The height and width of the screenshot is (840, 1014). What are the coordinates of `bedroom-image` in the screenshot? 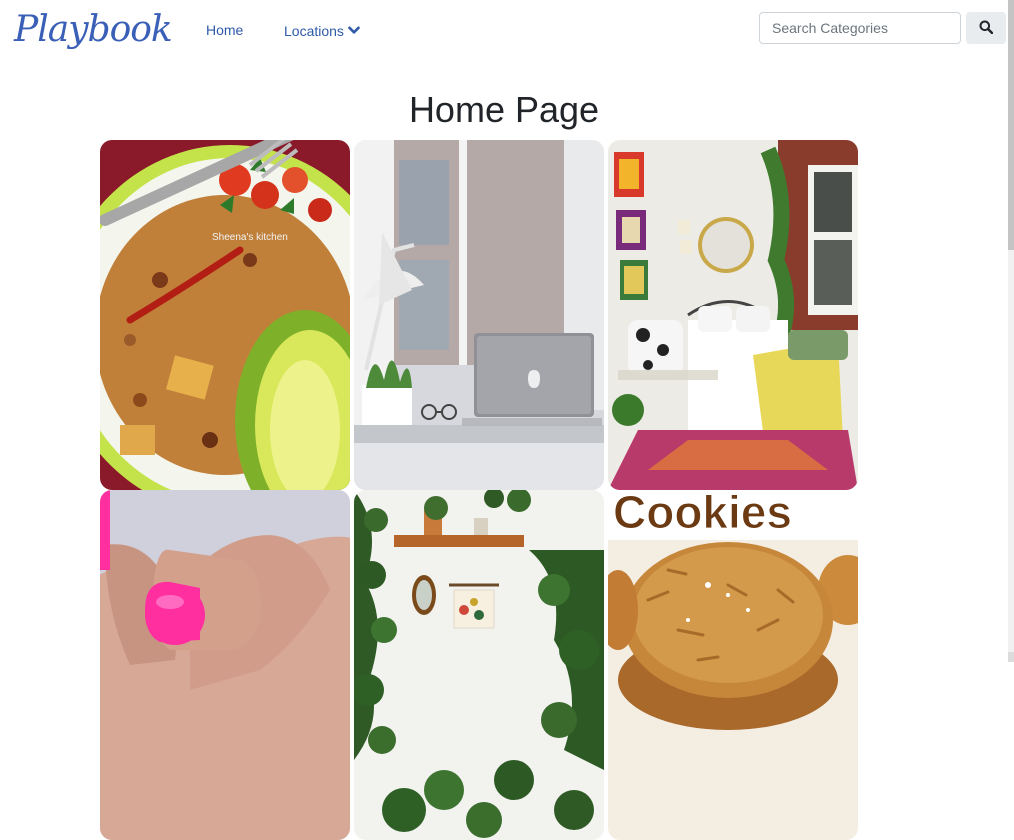 It's located at (733, 315).